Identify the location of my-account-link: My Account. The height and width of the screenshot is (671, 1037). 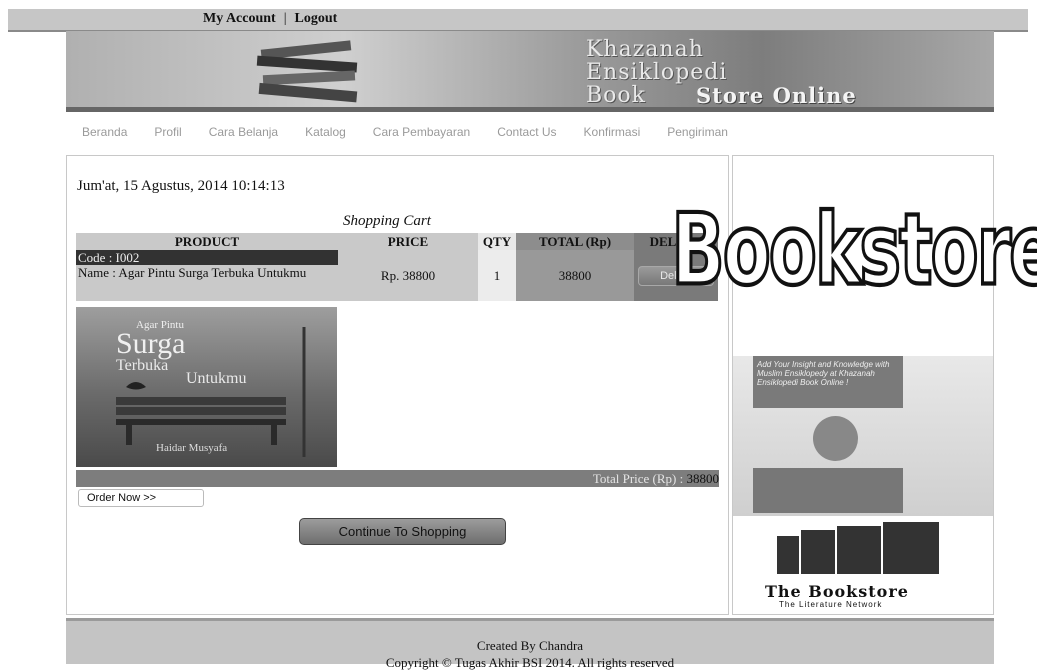
(239, 18).